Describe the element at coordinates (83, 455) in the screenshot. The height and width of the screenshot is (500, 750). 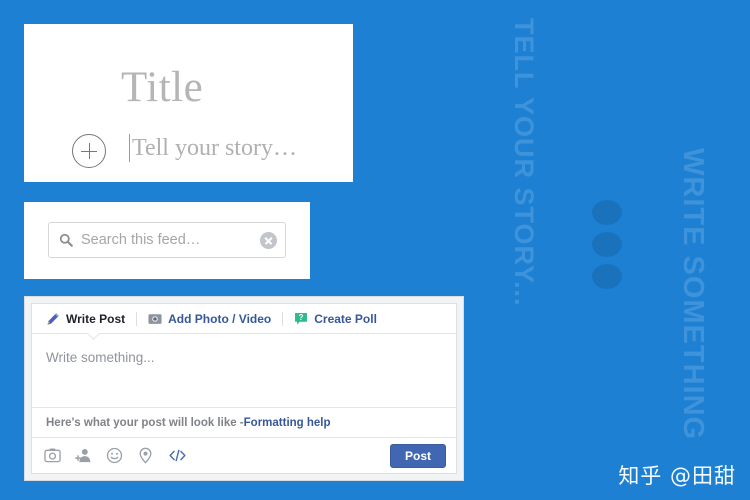
I see `tag-person-icon` at that location.